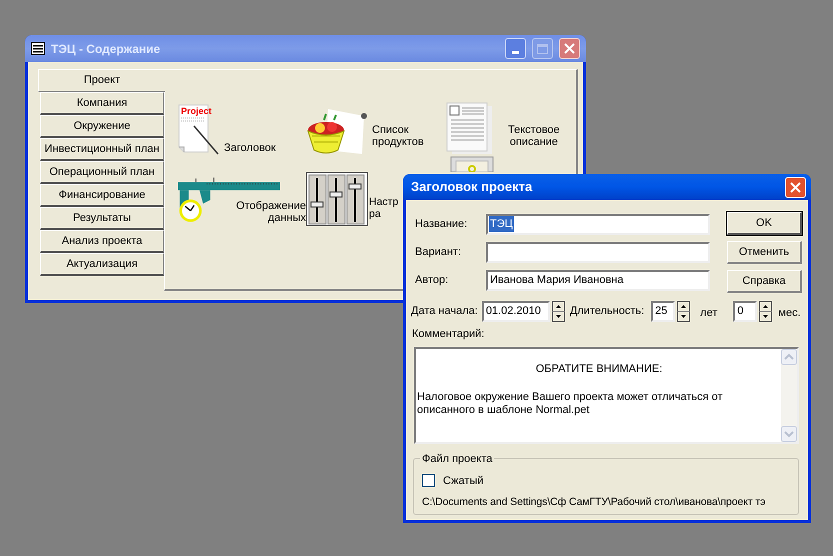 Image resolution: width=833 pixels, height=556 pixels. Describe the element at coordinates (457, 458) in the screenshot. I see `group-legend: Файл проекта` at that location.